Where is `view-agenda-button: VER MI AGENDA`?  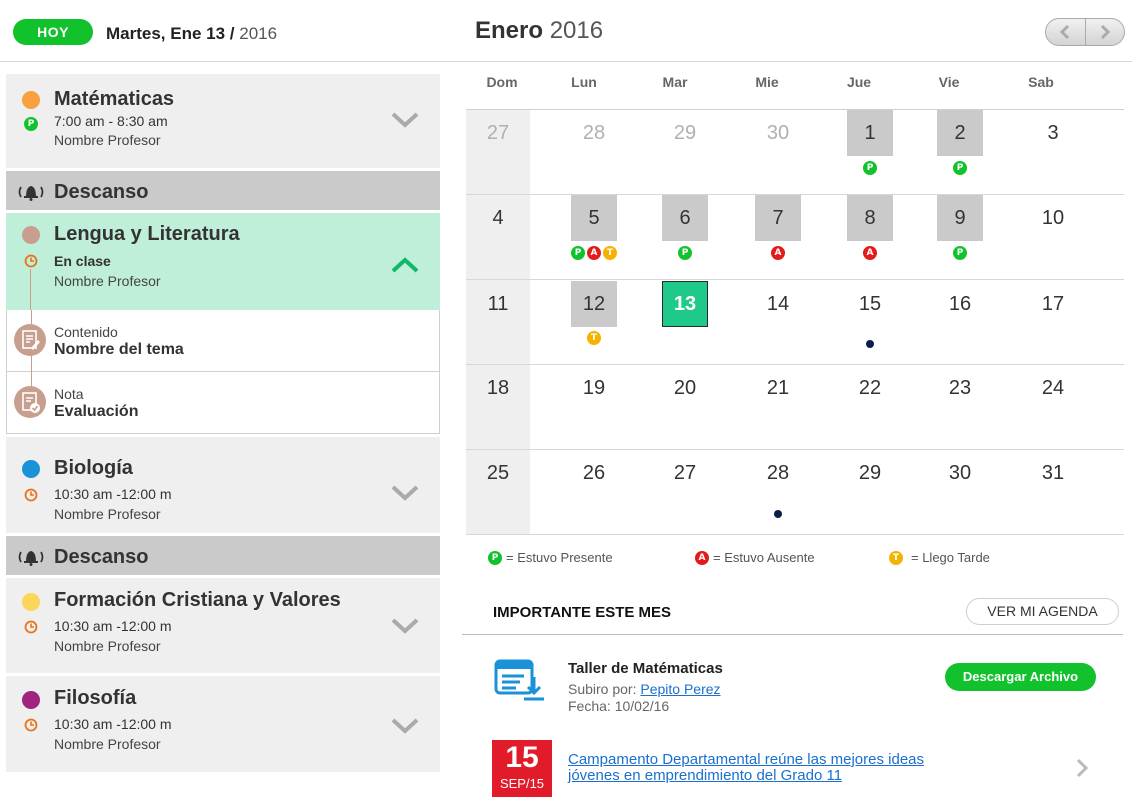 view-agenda-button: VER MI AGENDA is located at coordinates (1042, 611).